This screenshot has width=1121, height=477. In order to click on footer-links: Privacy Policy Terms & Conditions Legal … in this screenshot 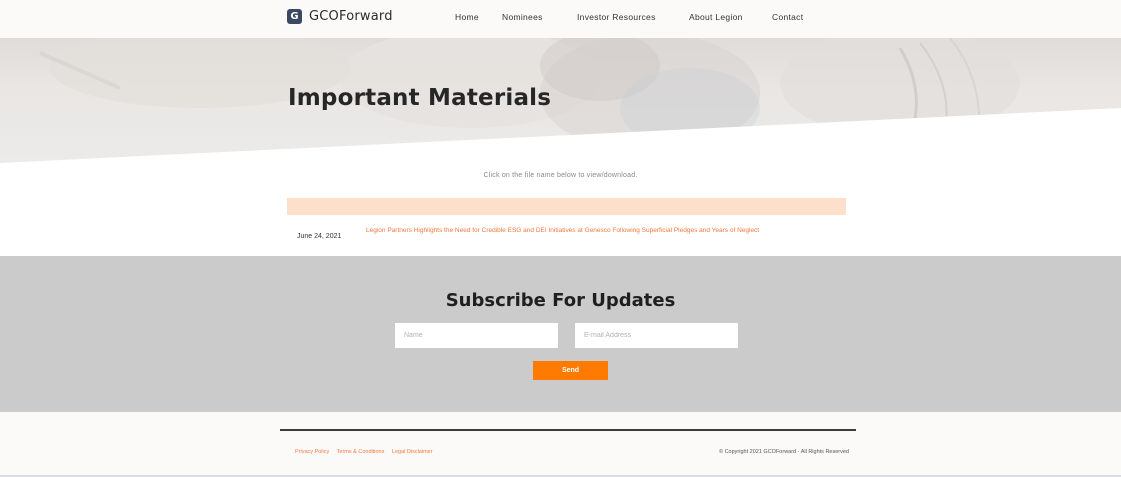, I will do `click(367, 452)`.